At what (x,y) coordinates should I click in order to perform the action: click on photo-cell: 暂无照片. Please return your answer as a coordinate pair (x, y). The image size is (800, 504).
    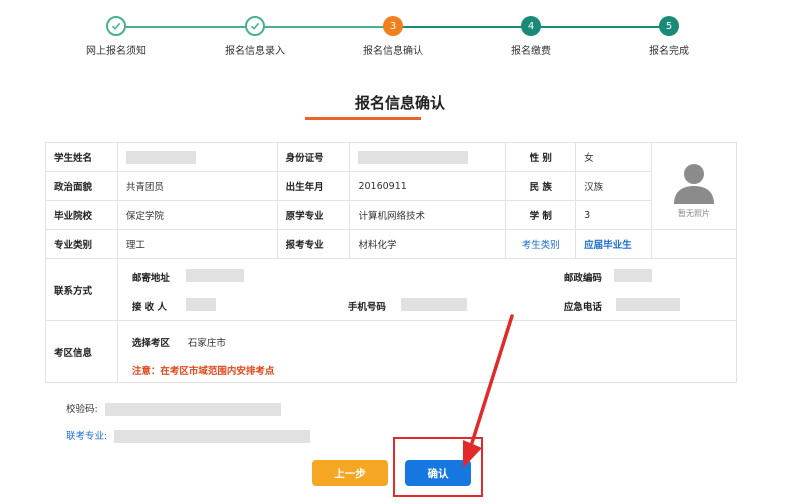
    Looking at the image, I should click on (694, 186).